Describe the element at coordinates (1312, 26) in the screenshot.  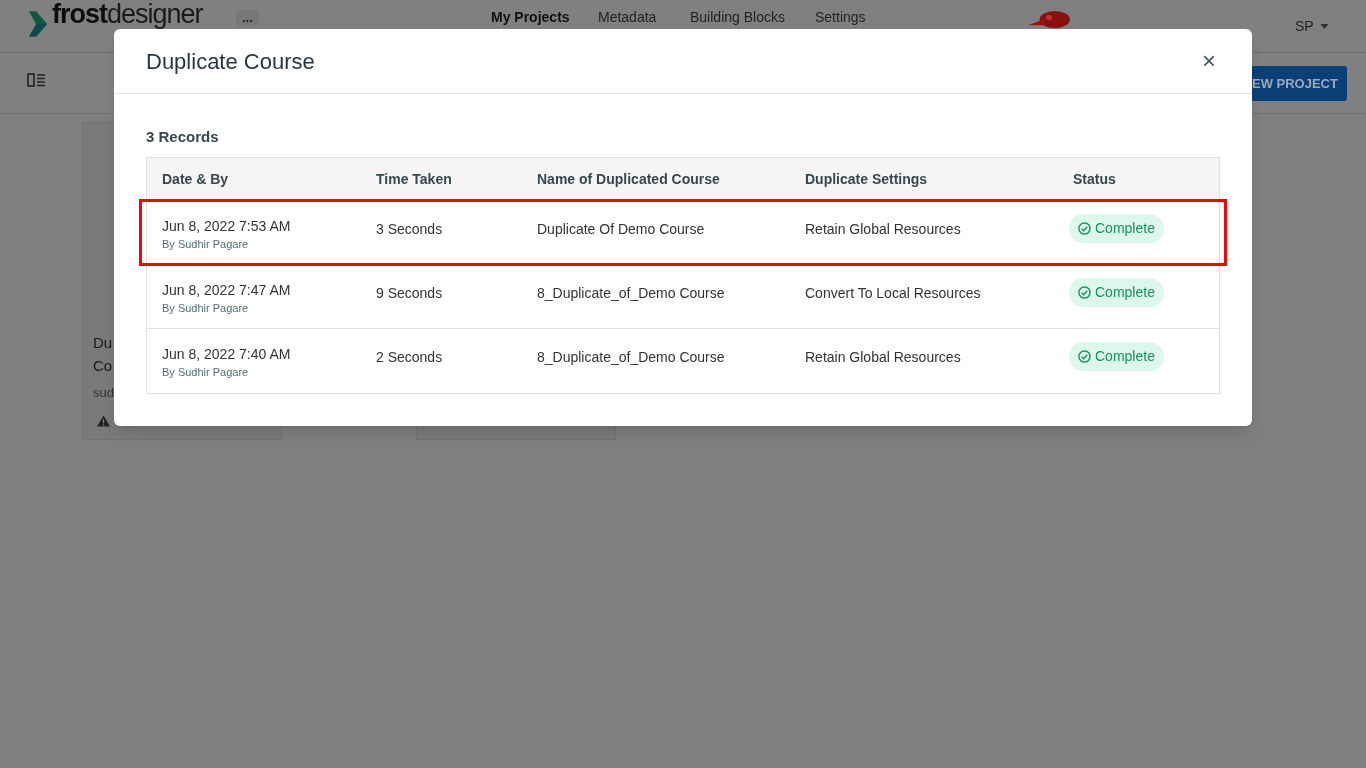
I see `user-menu: SP` at that location.